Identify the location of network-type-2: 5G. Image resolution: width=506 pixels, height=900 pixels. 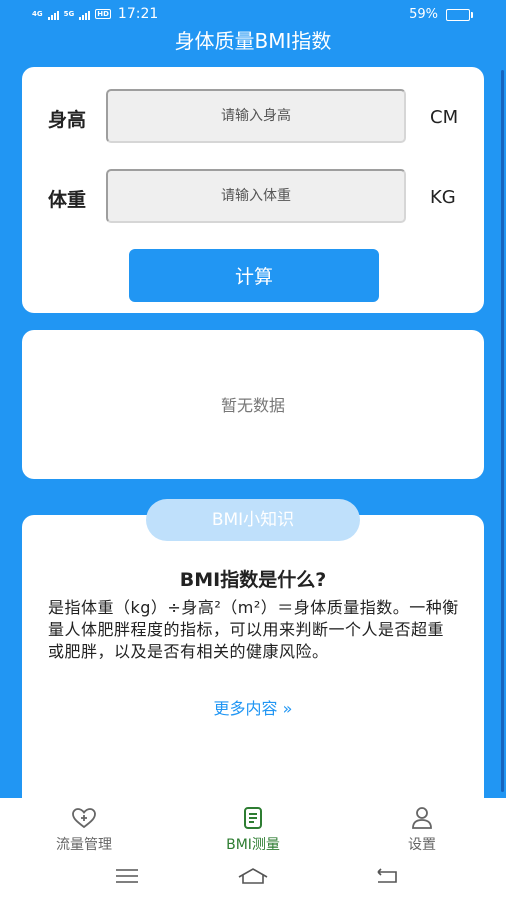
(69, 13).